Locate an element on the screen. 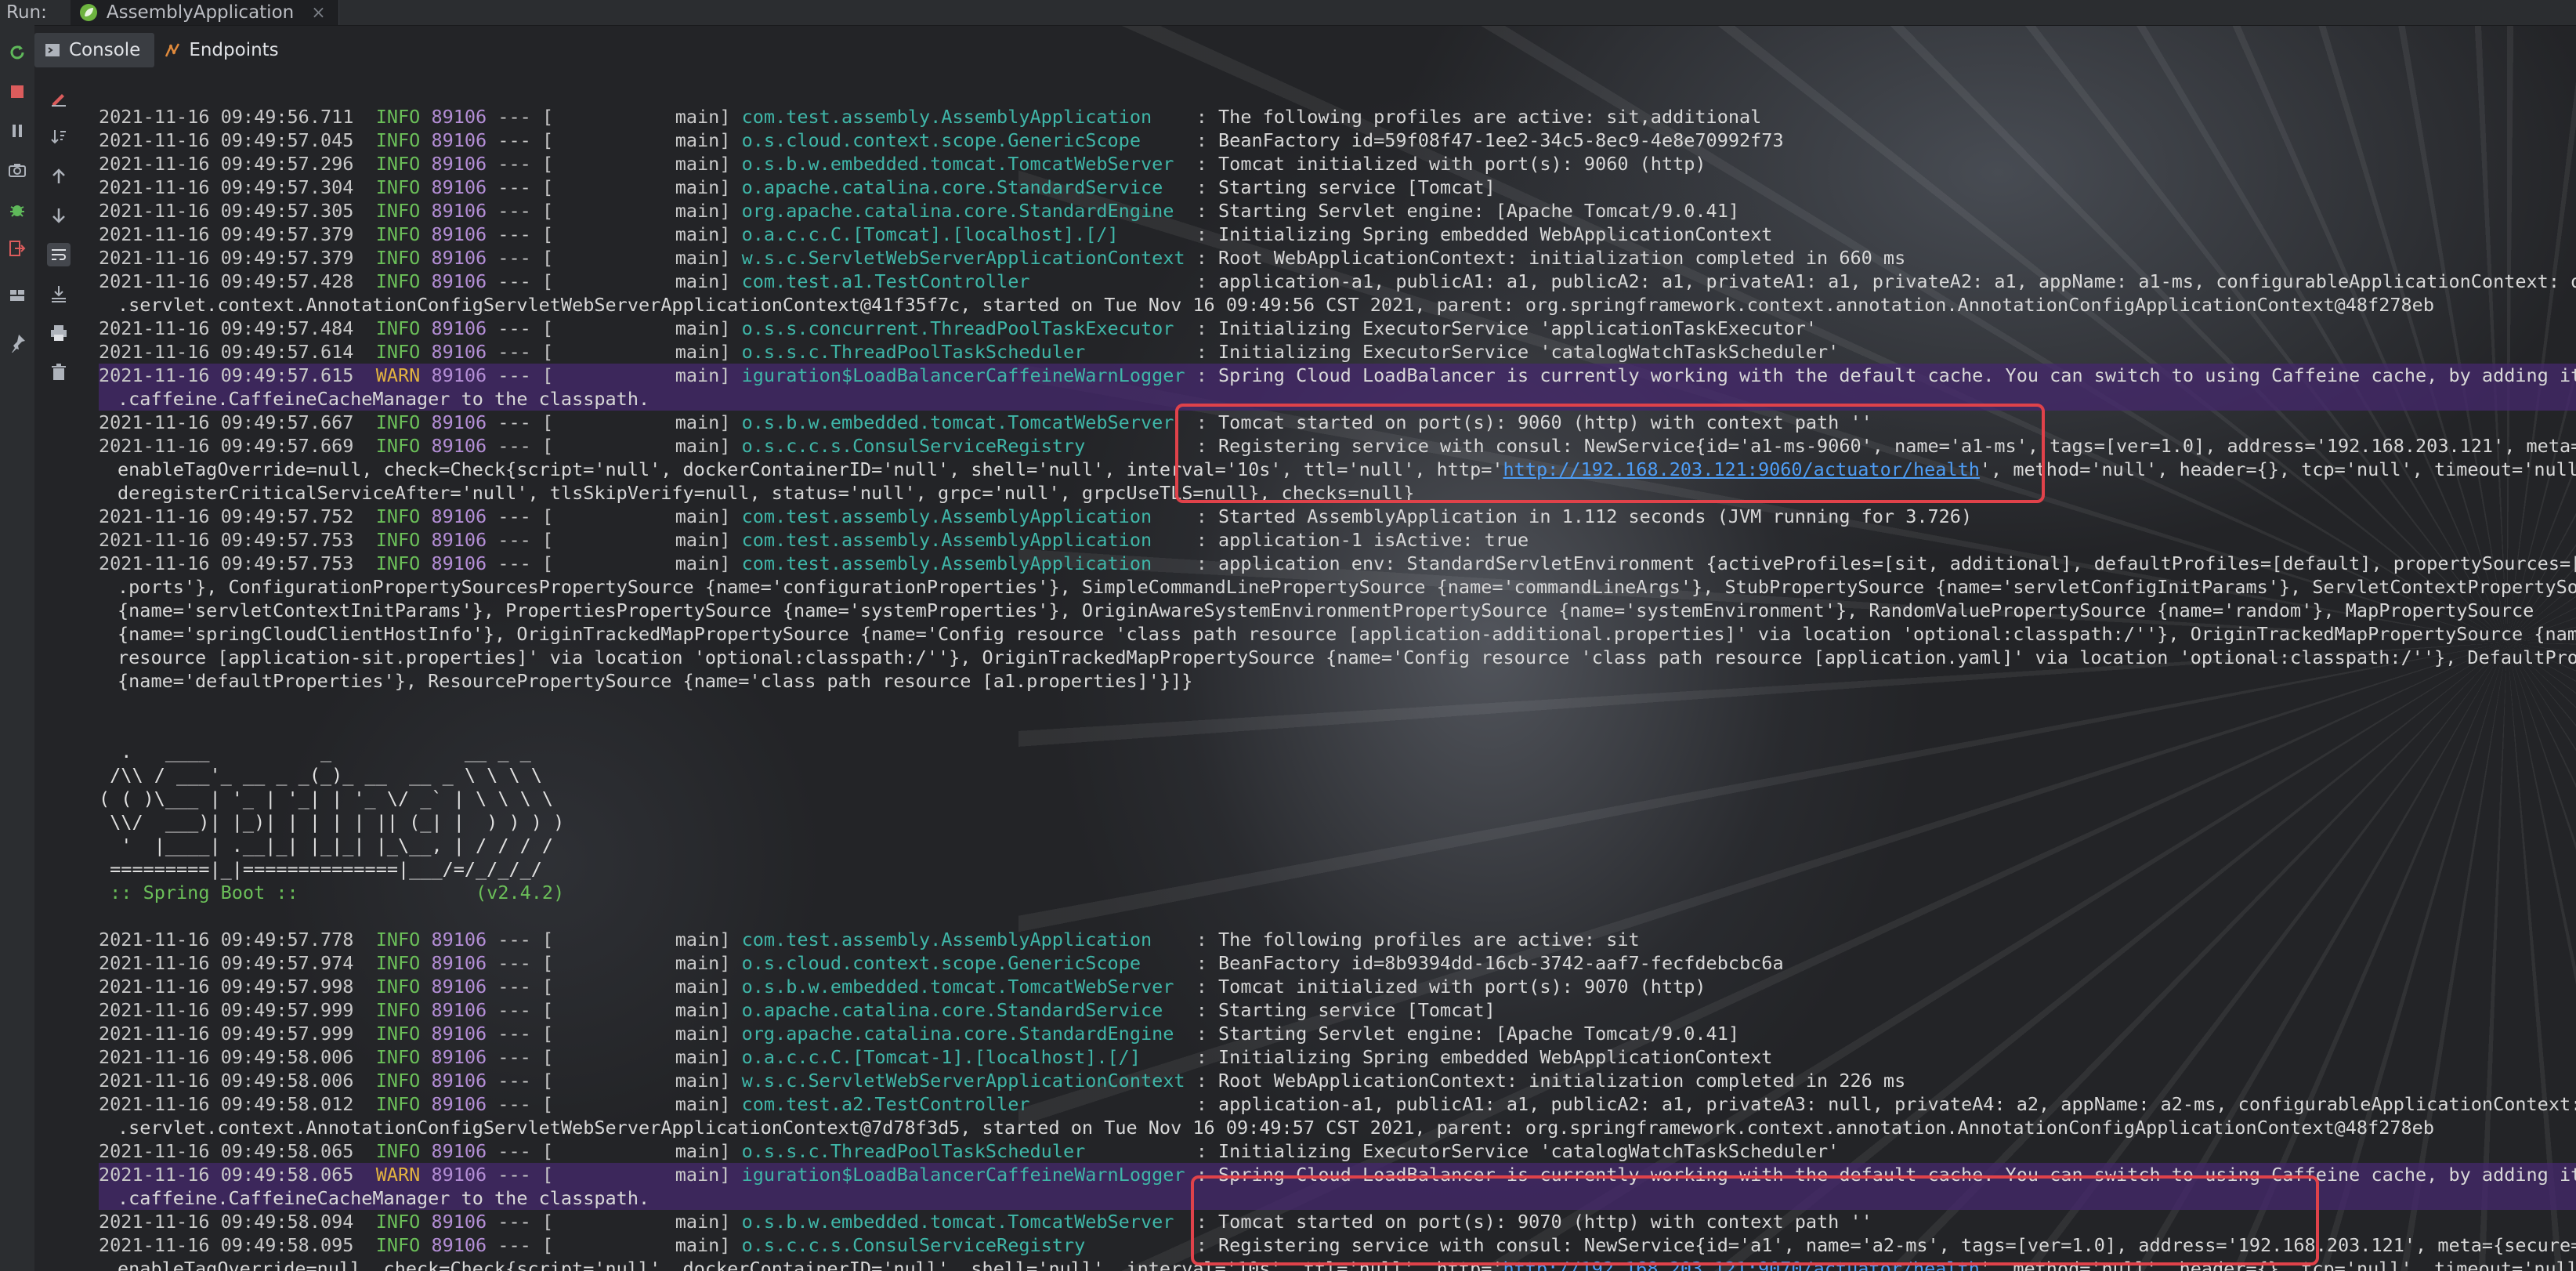 Image resolution: width=2576 pixels, height=1271 pixels. layout-icon is located at coordinates (17, 295).